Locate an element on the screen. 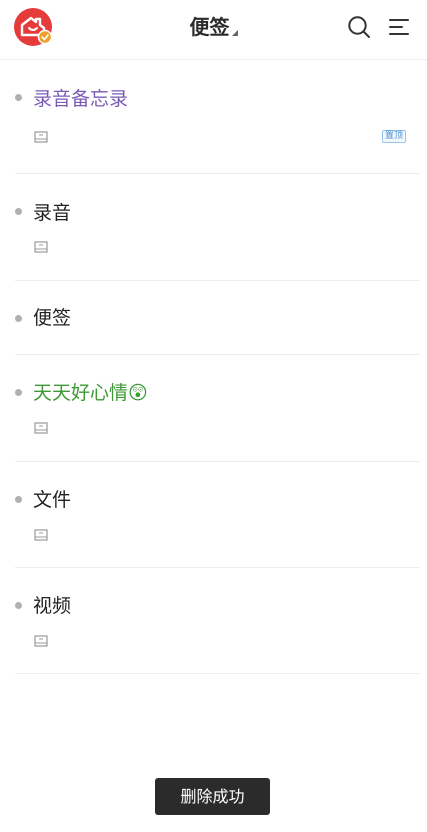  search-icon is located at coordinates (359, 27).